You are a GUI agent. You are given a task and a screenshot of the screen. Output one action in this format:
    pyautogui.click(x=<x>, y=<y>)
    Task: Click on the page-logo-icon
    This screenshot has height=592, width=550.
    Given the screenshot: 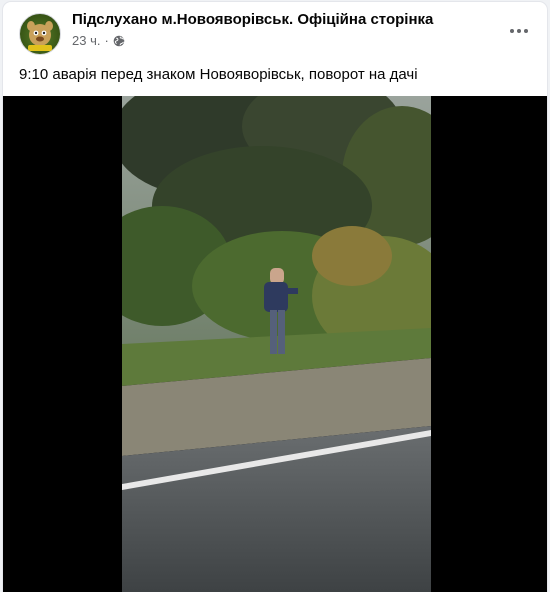 What is the action you would take?
    pyautogui.click(x=40, y=36)
    